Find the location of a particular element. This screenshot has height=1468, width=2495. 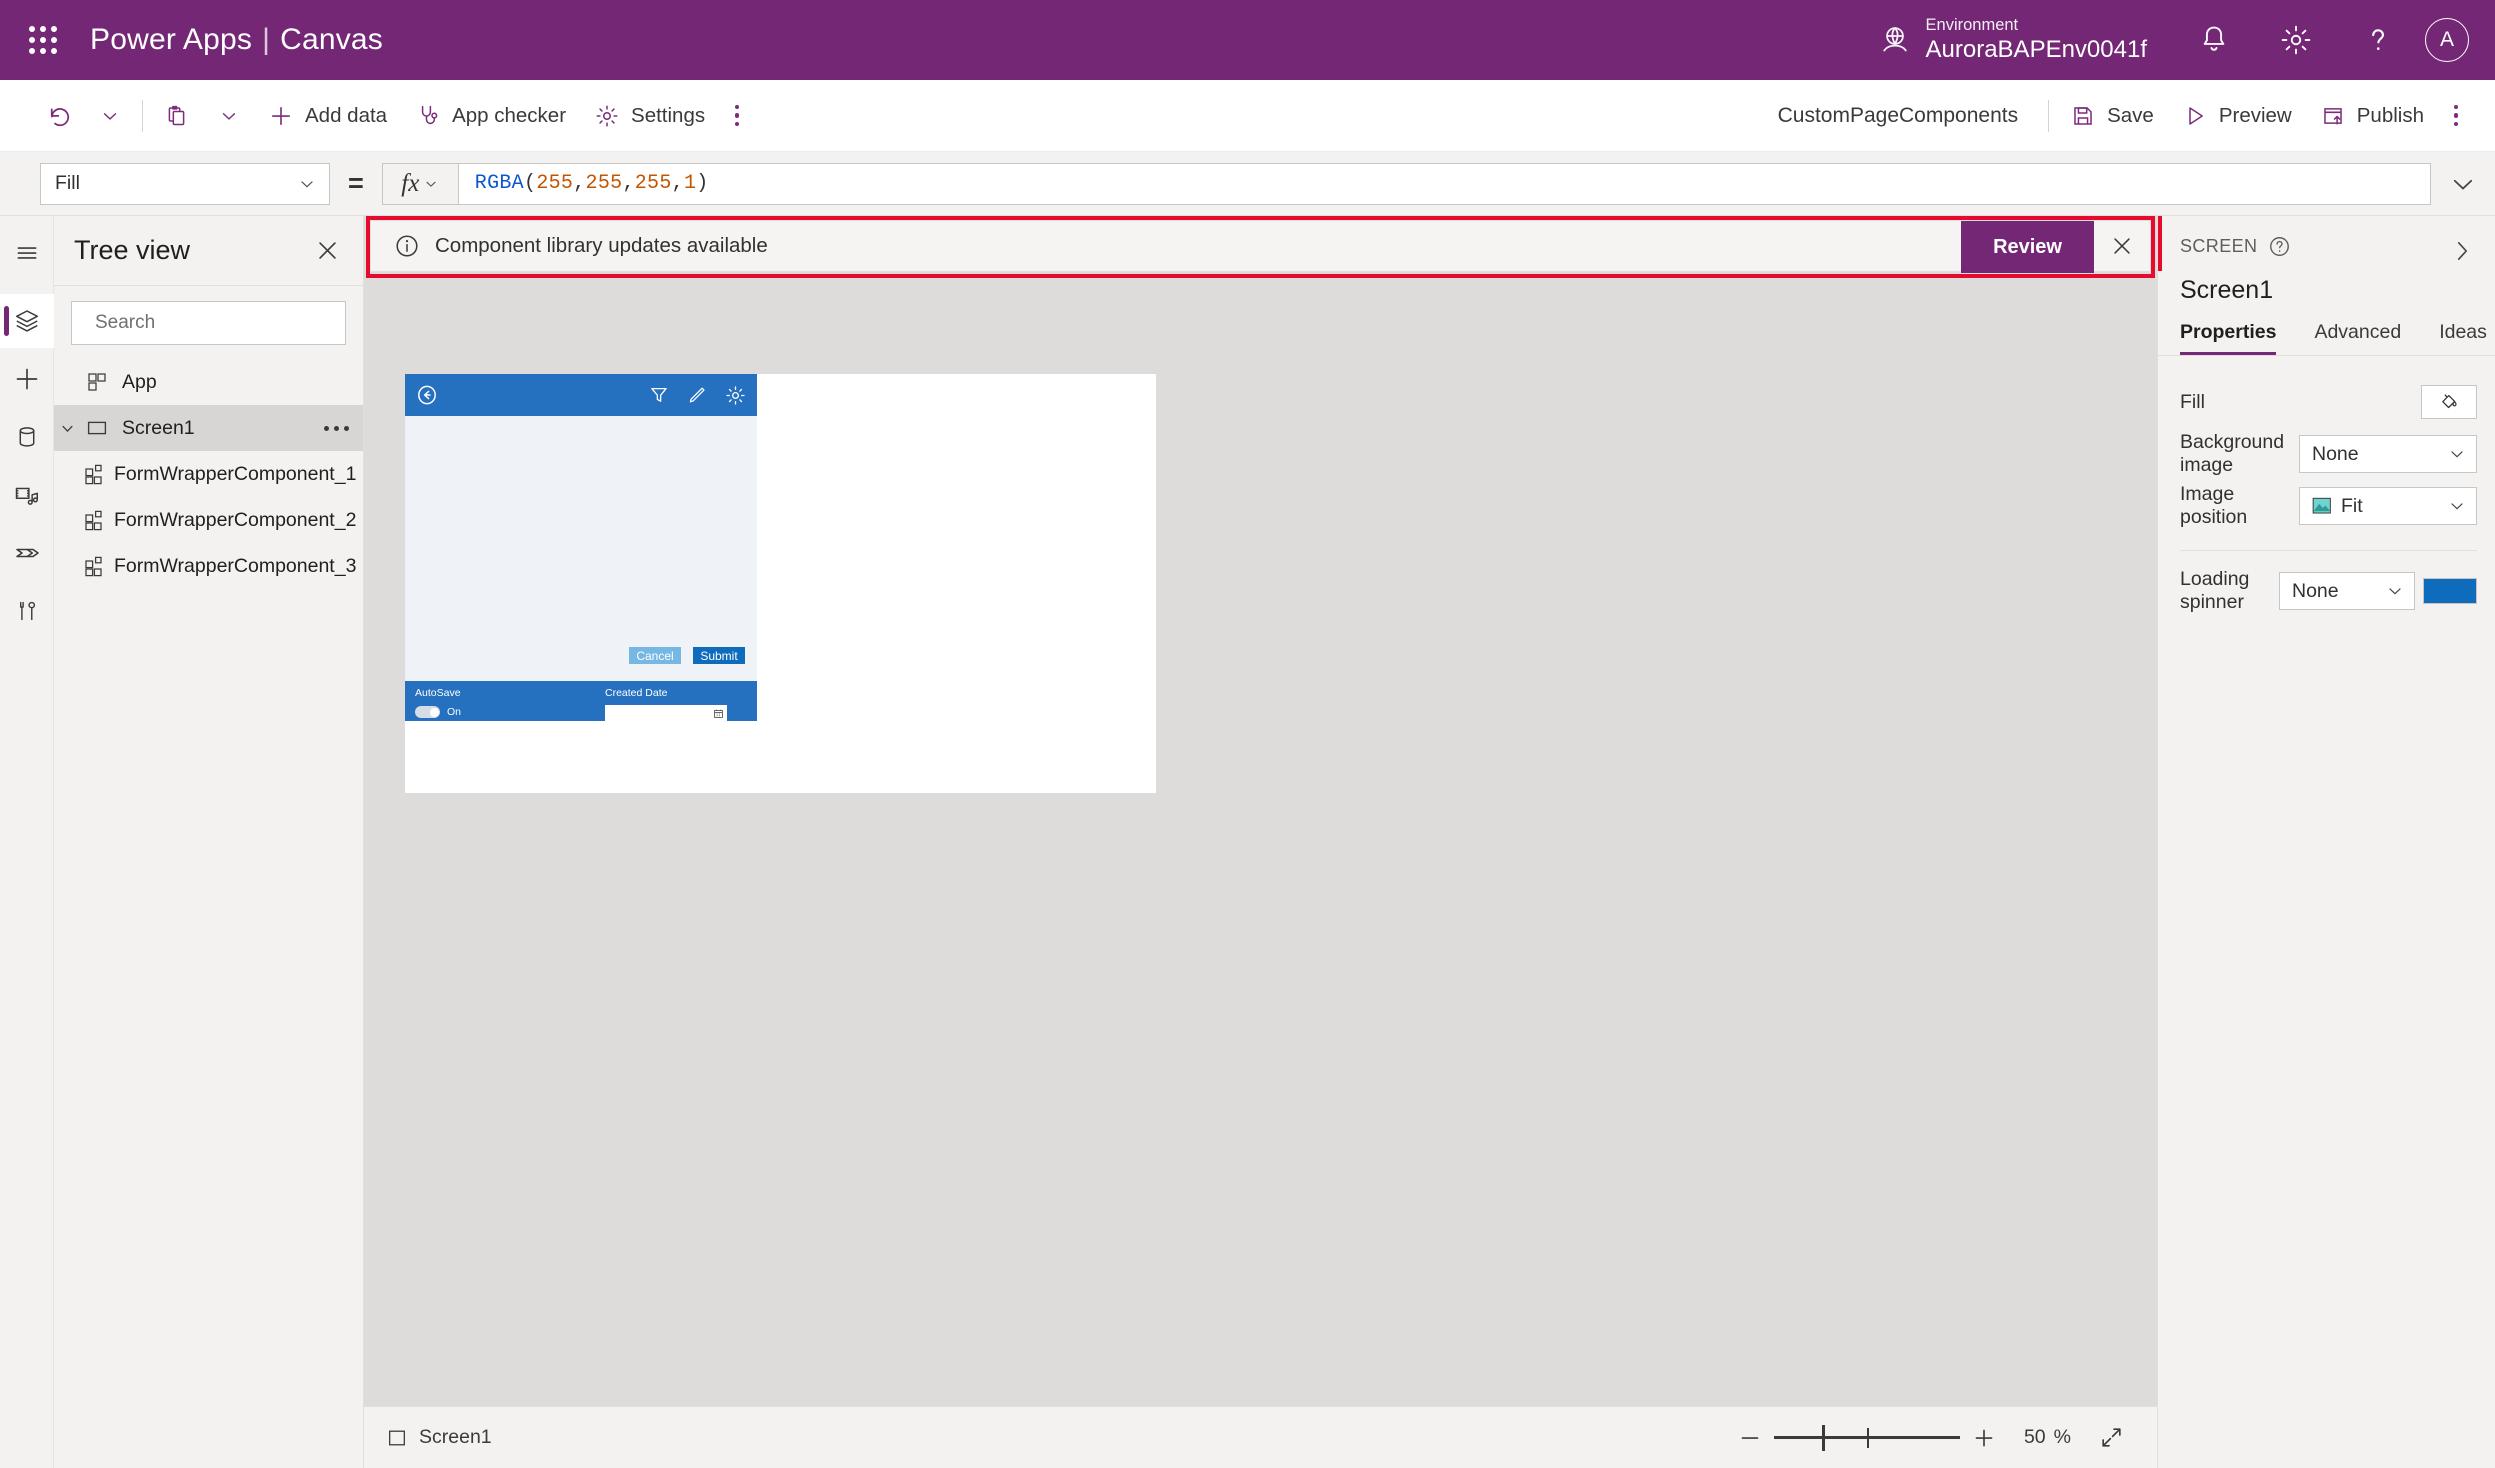

tools-glyph is located at coordinates (27, 611).